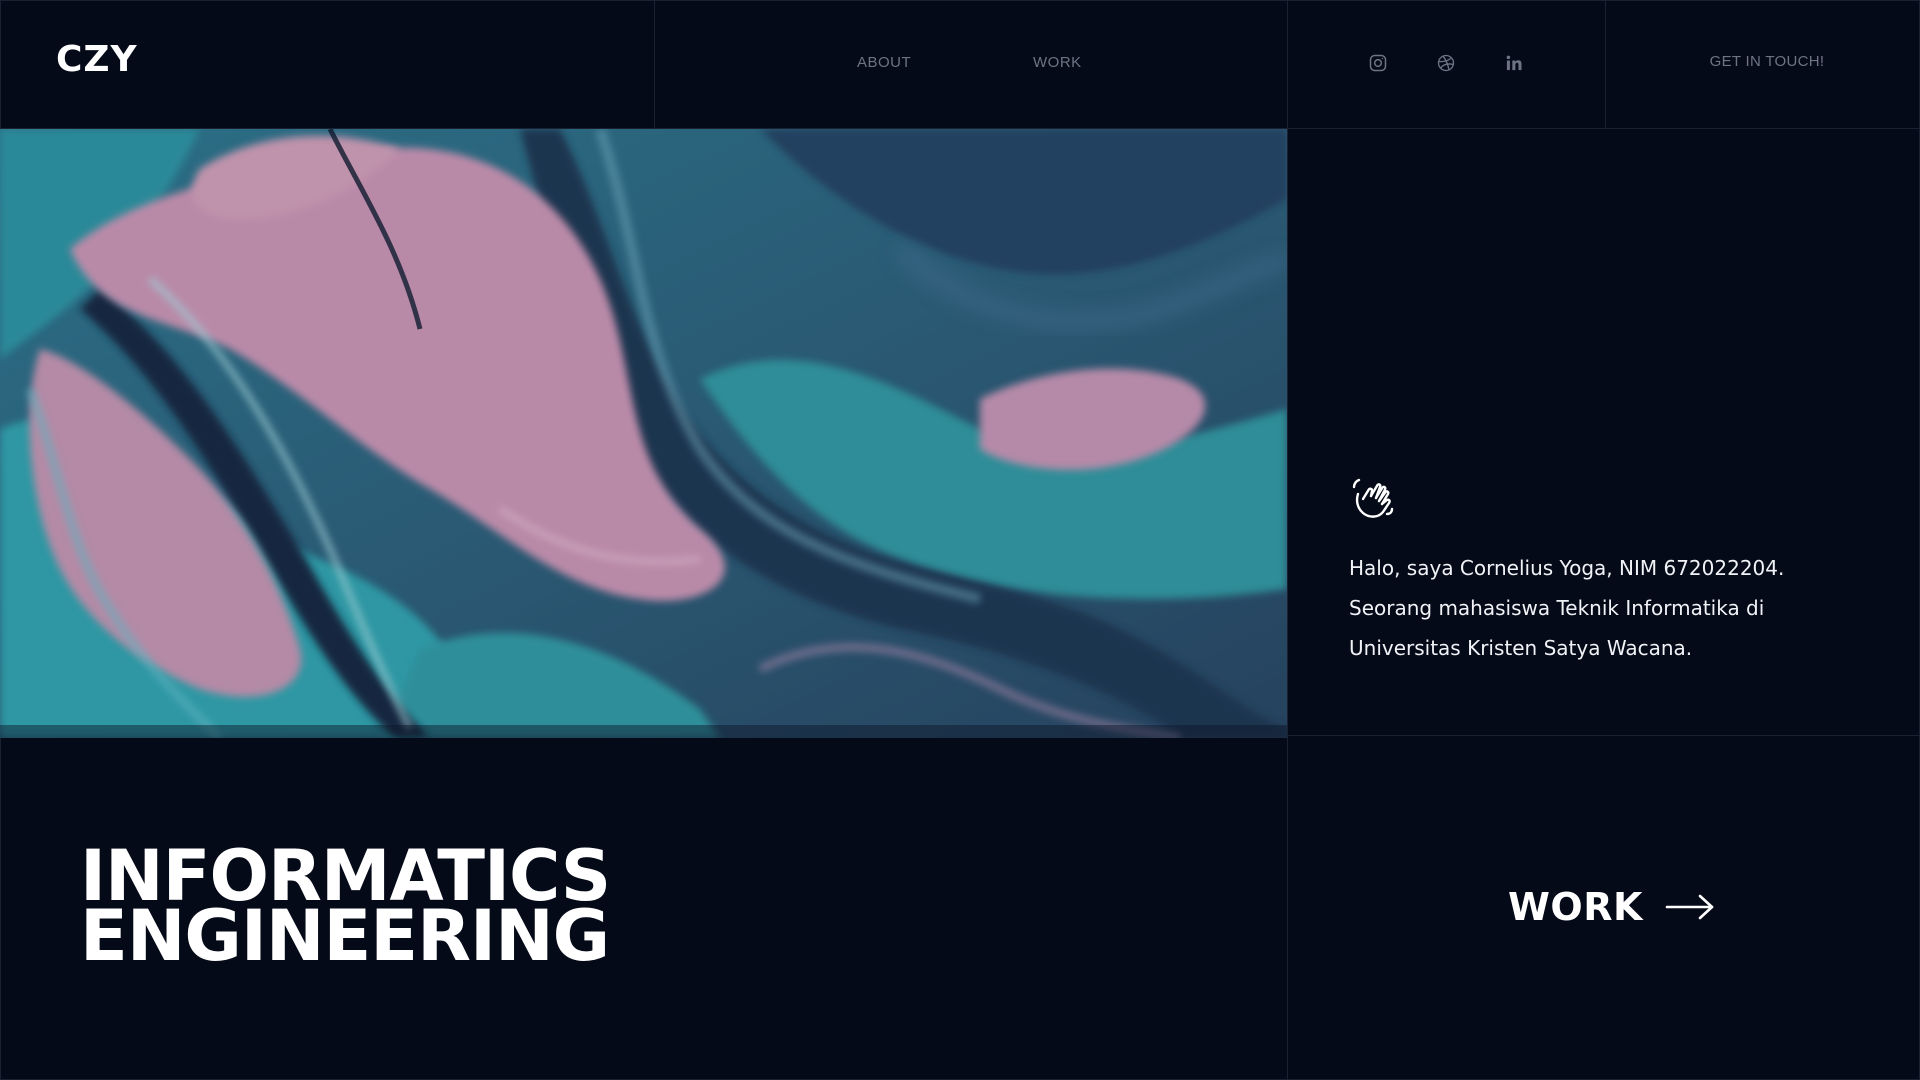  What do you see at coordinates (1605, 64) in the screenshot?
I see `header-divider-cta` at bounding box center [1605, 64].